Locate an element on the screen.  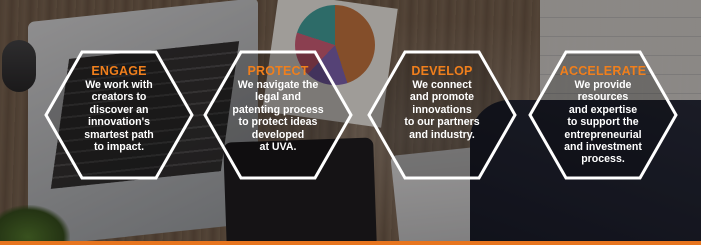
panel-title: DEVELOP is located at coordinates (442, 71).